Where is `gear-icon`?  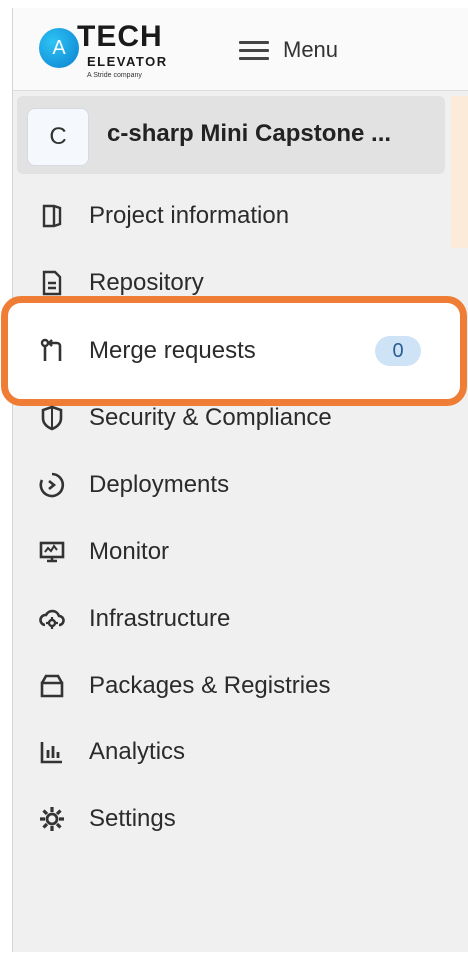 gear-icon is located at coordinates (52, 819).